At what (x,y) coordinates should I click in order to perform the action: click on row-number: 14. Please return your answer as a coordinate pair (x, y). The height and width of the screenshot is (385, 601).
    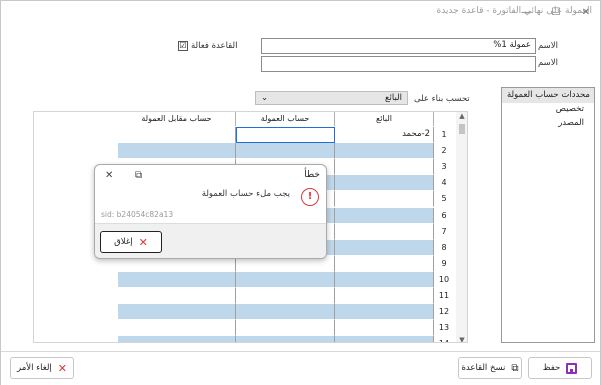
    Looking at the image, I should click on (444, 339).